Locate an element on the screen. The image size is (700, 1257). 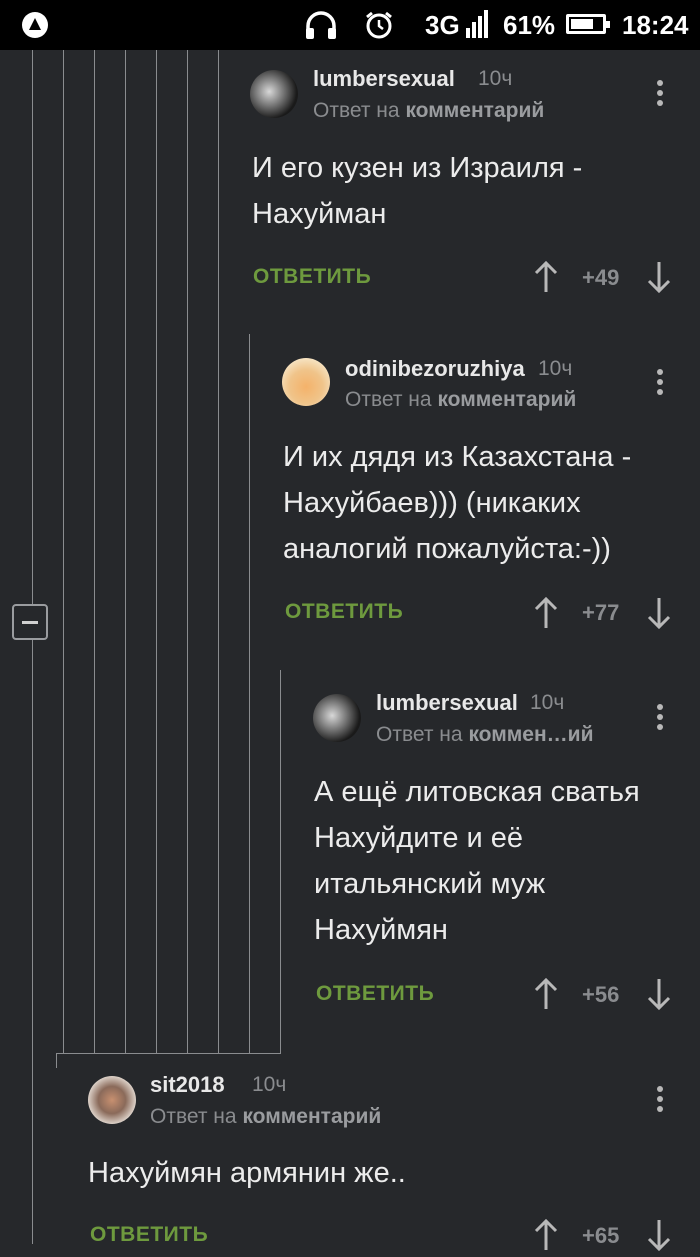
battery-icon is located at coordinates (588, 24).